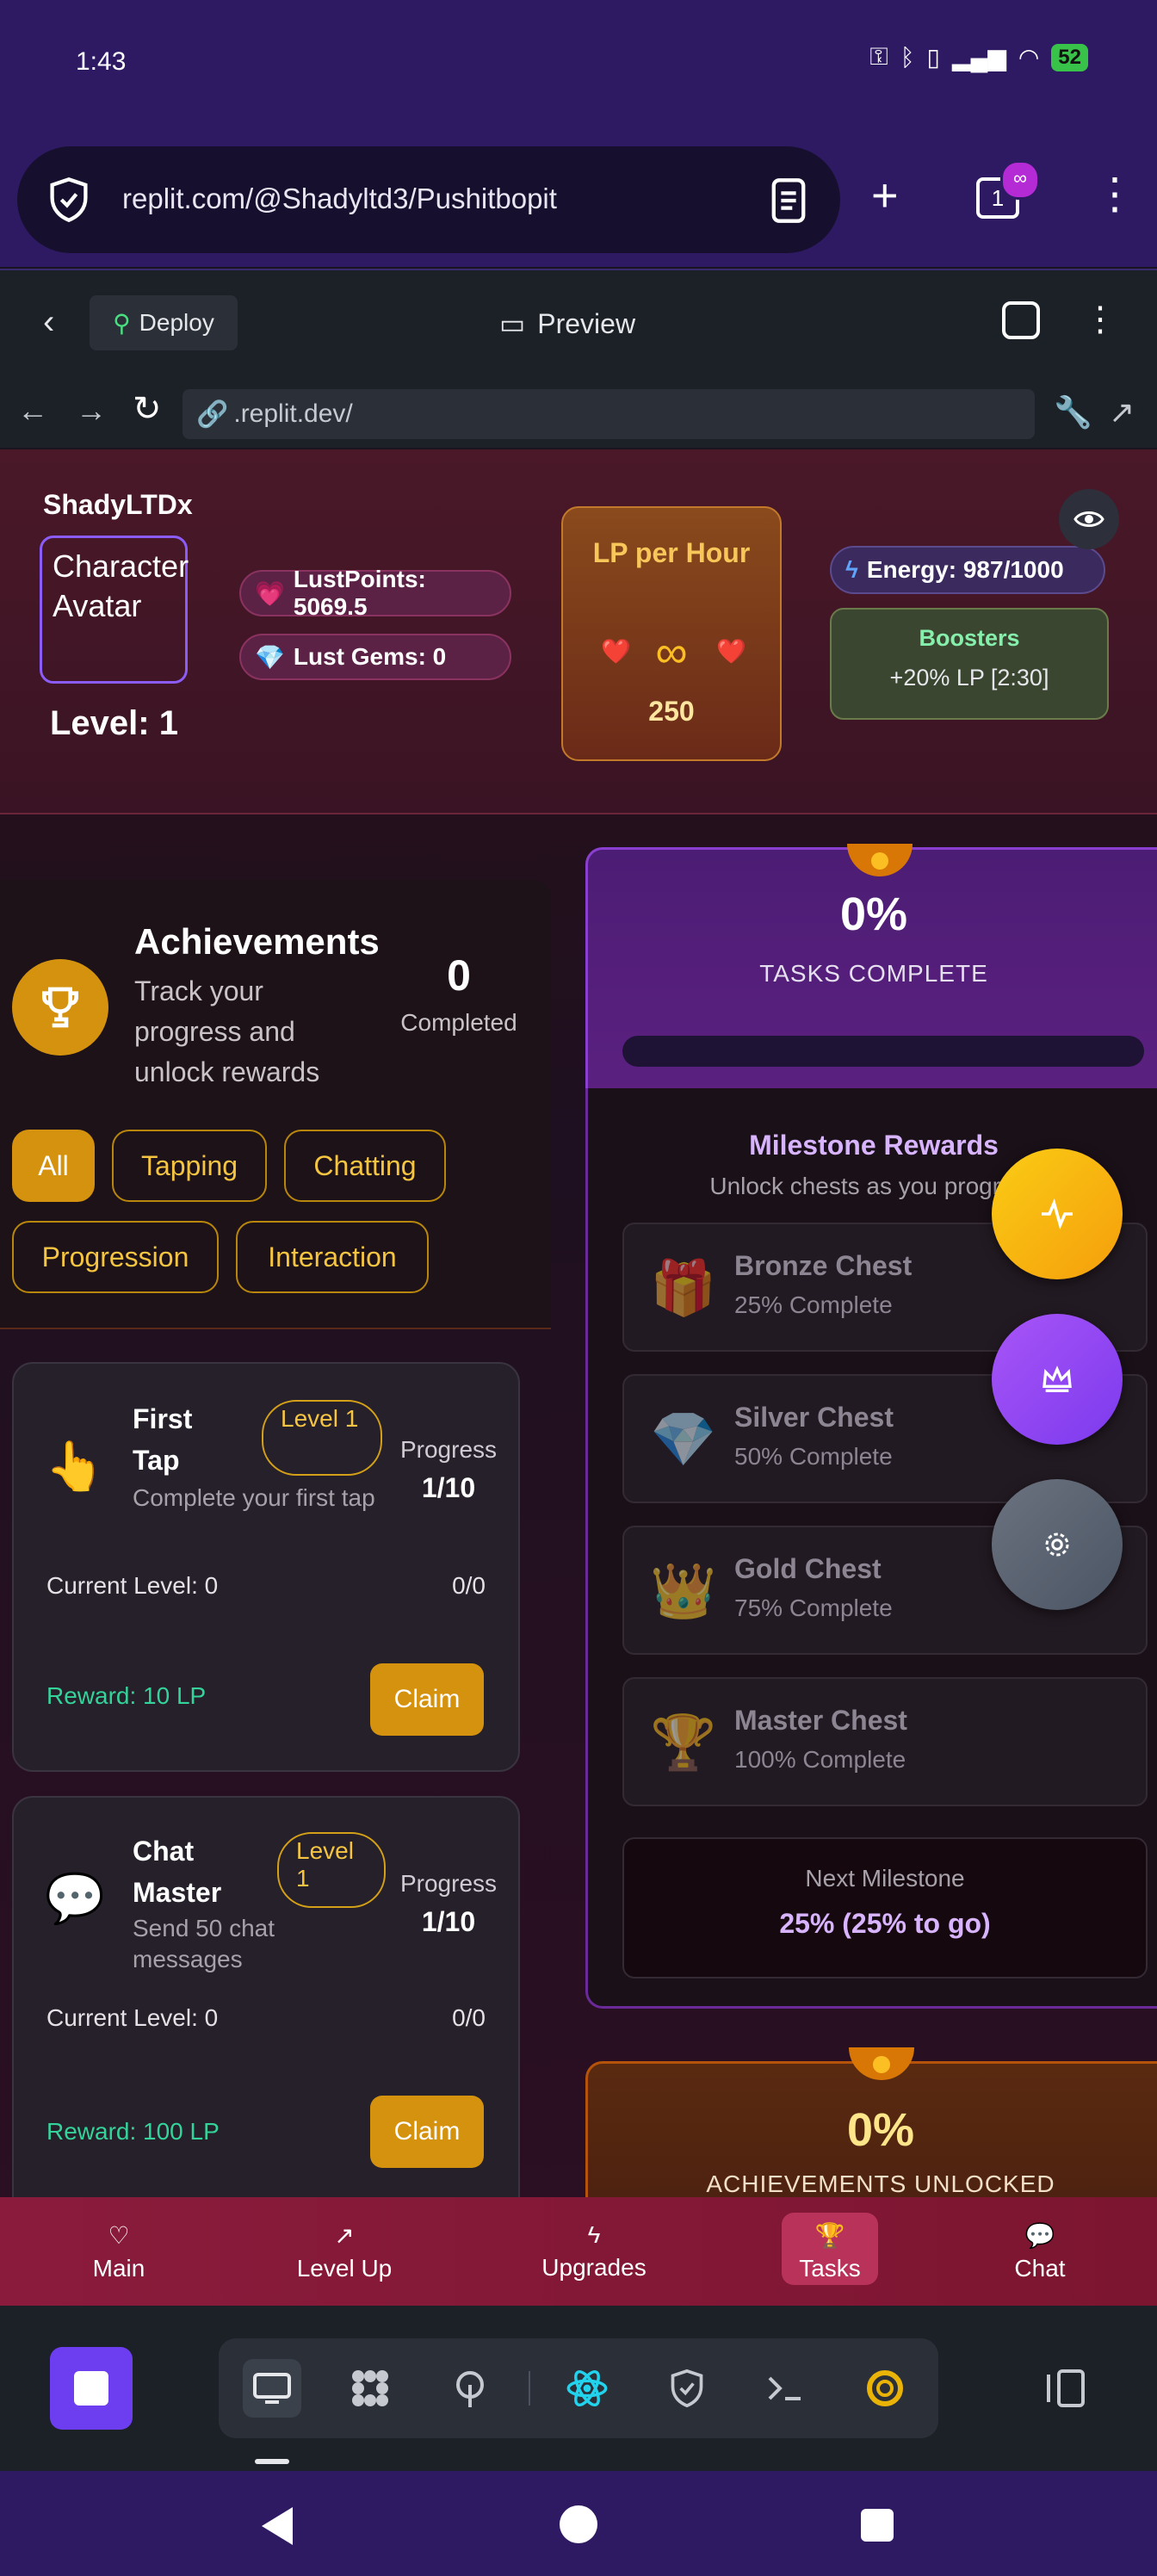 This screenshot has height=2576, width=1157. Describe the element at coordinates (594, 2234) in the screenshot. I see `bolt-icon: ϟ` at that location.